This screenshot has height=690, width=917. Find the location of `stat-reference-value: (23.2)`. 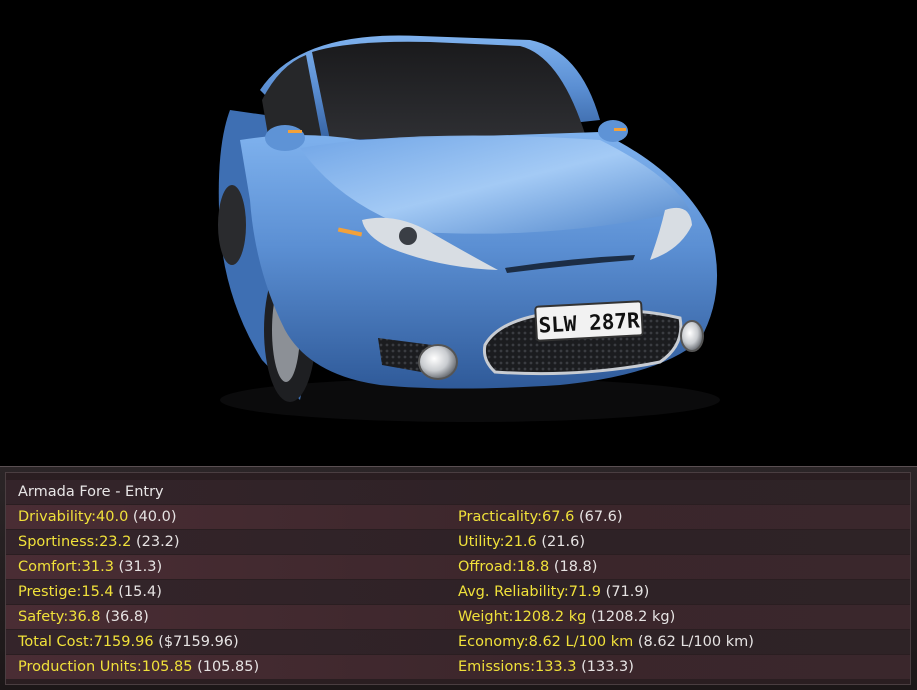

stat-reference-value: (23.2) is located at coordinates (157, 542).